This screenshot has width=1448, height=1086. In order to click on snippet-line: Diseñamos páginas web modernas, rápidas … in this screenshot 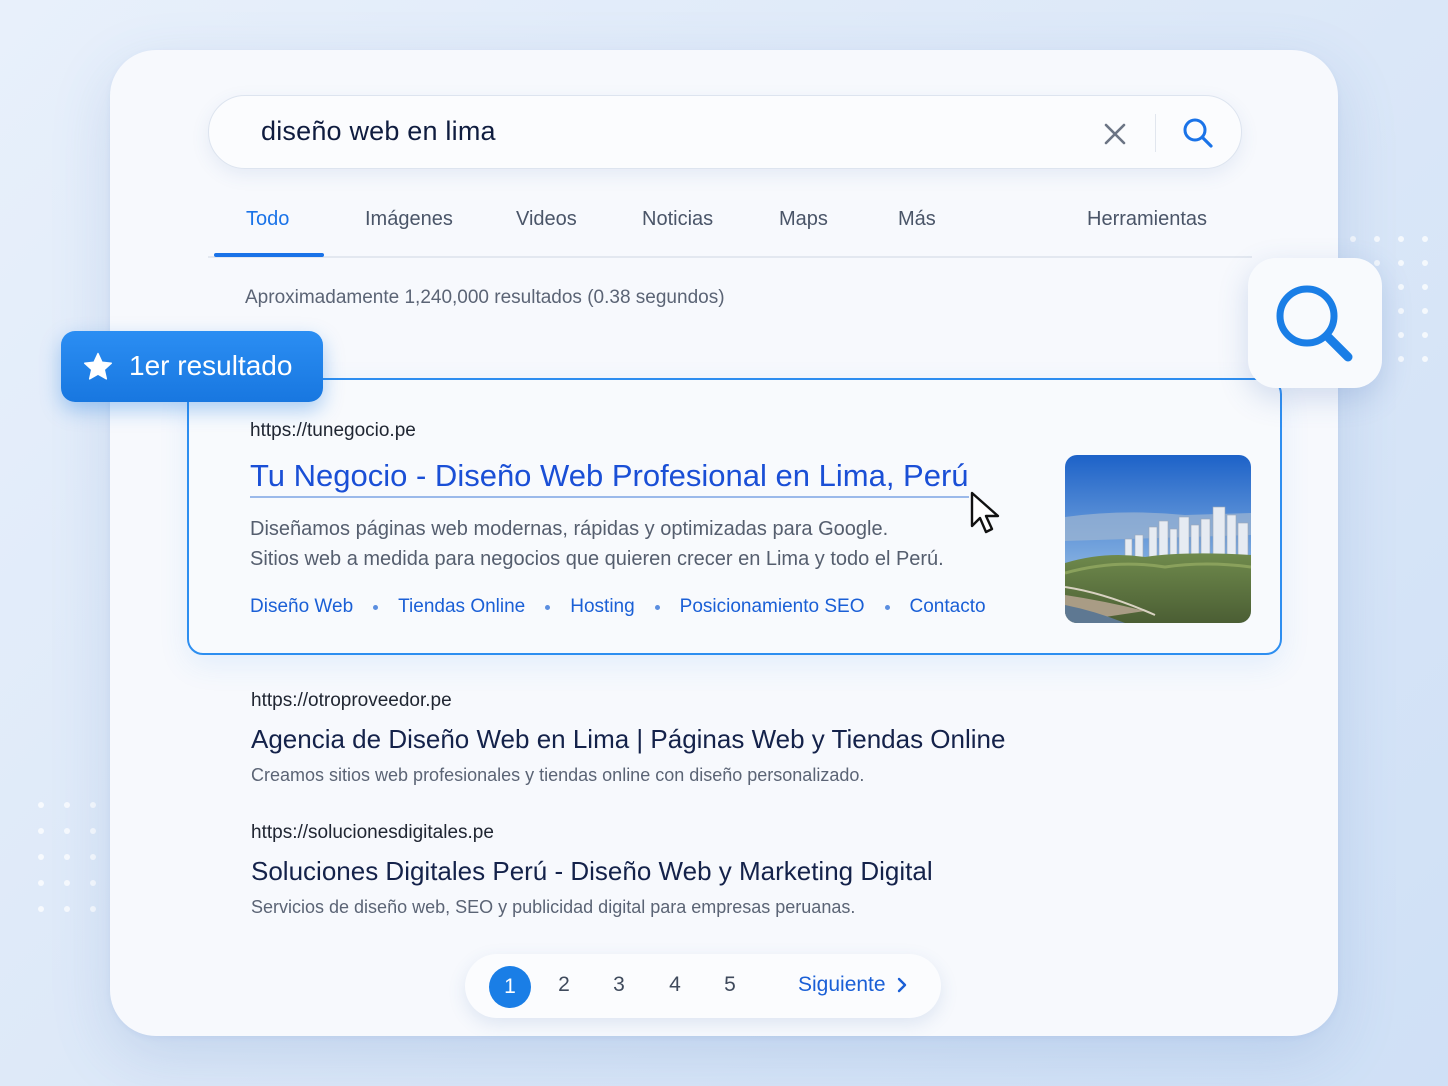, I will do `click(569, 529)`.